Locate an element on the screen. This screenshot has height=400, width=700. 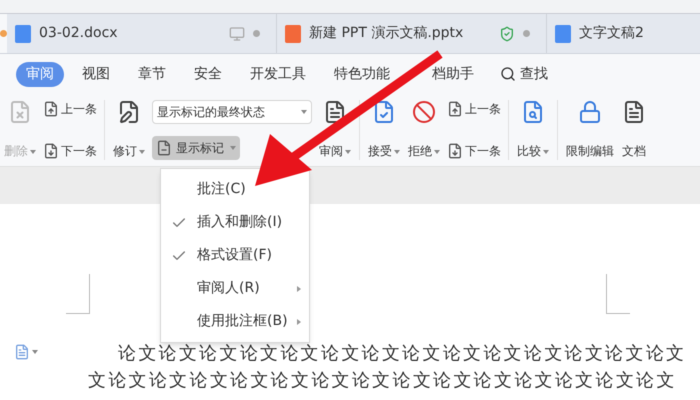
ribbon-button: 文档 is located at coordinates (634, 130).